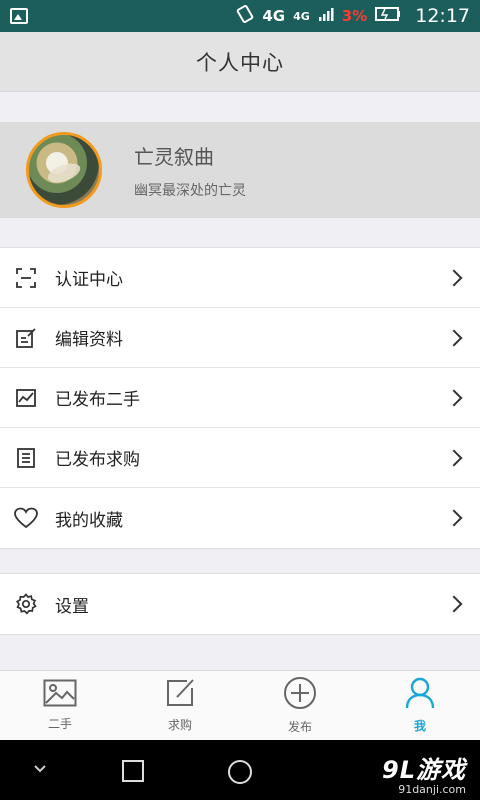  I want to click on chart-image-icon, so click(26, 398).